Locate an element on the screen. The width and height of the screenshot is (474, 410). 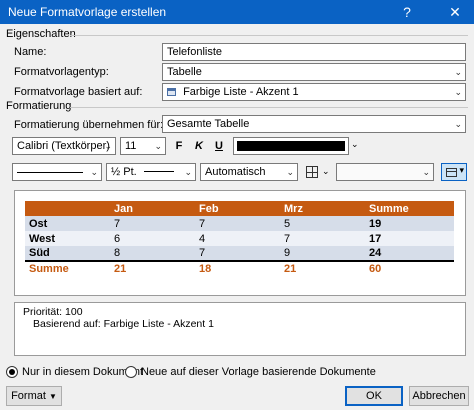
table-cell: 5 is located at coordinates (322, 223).